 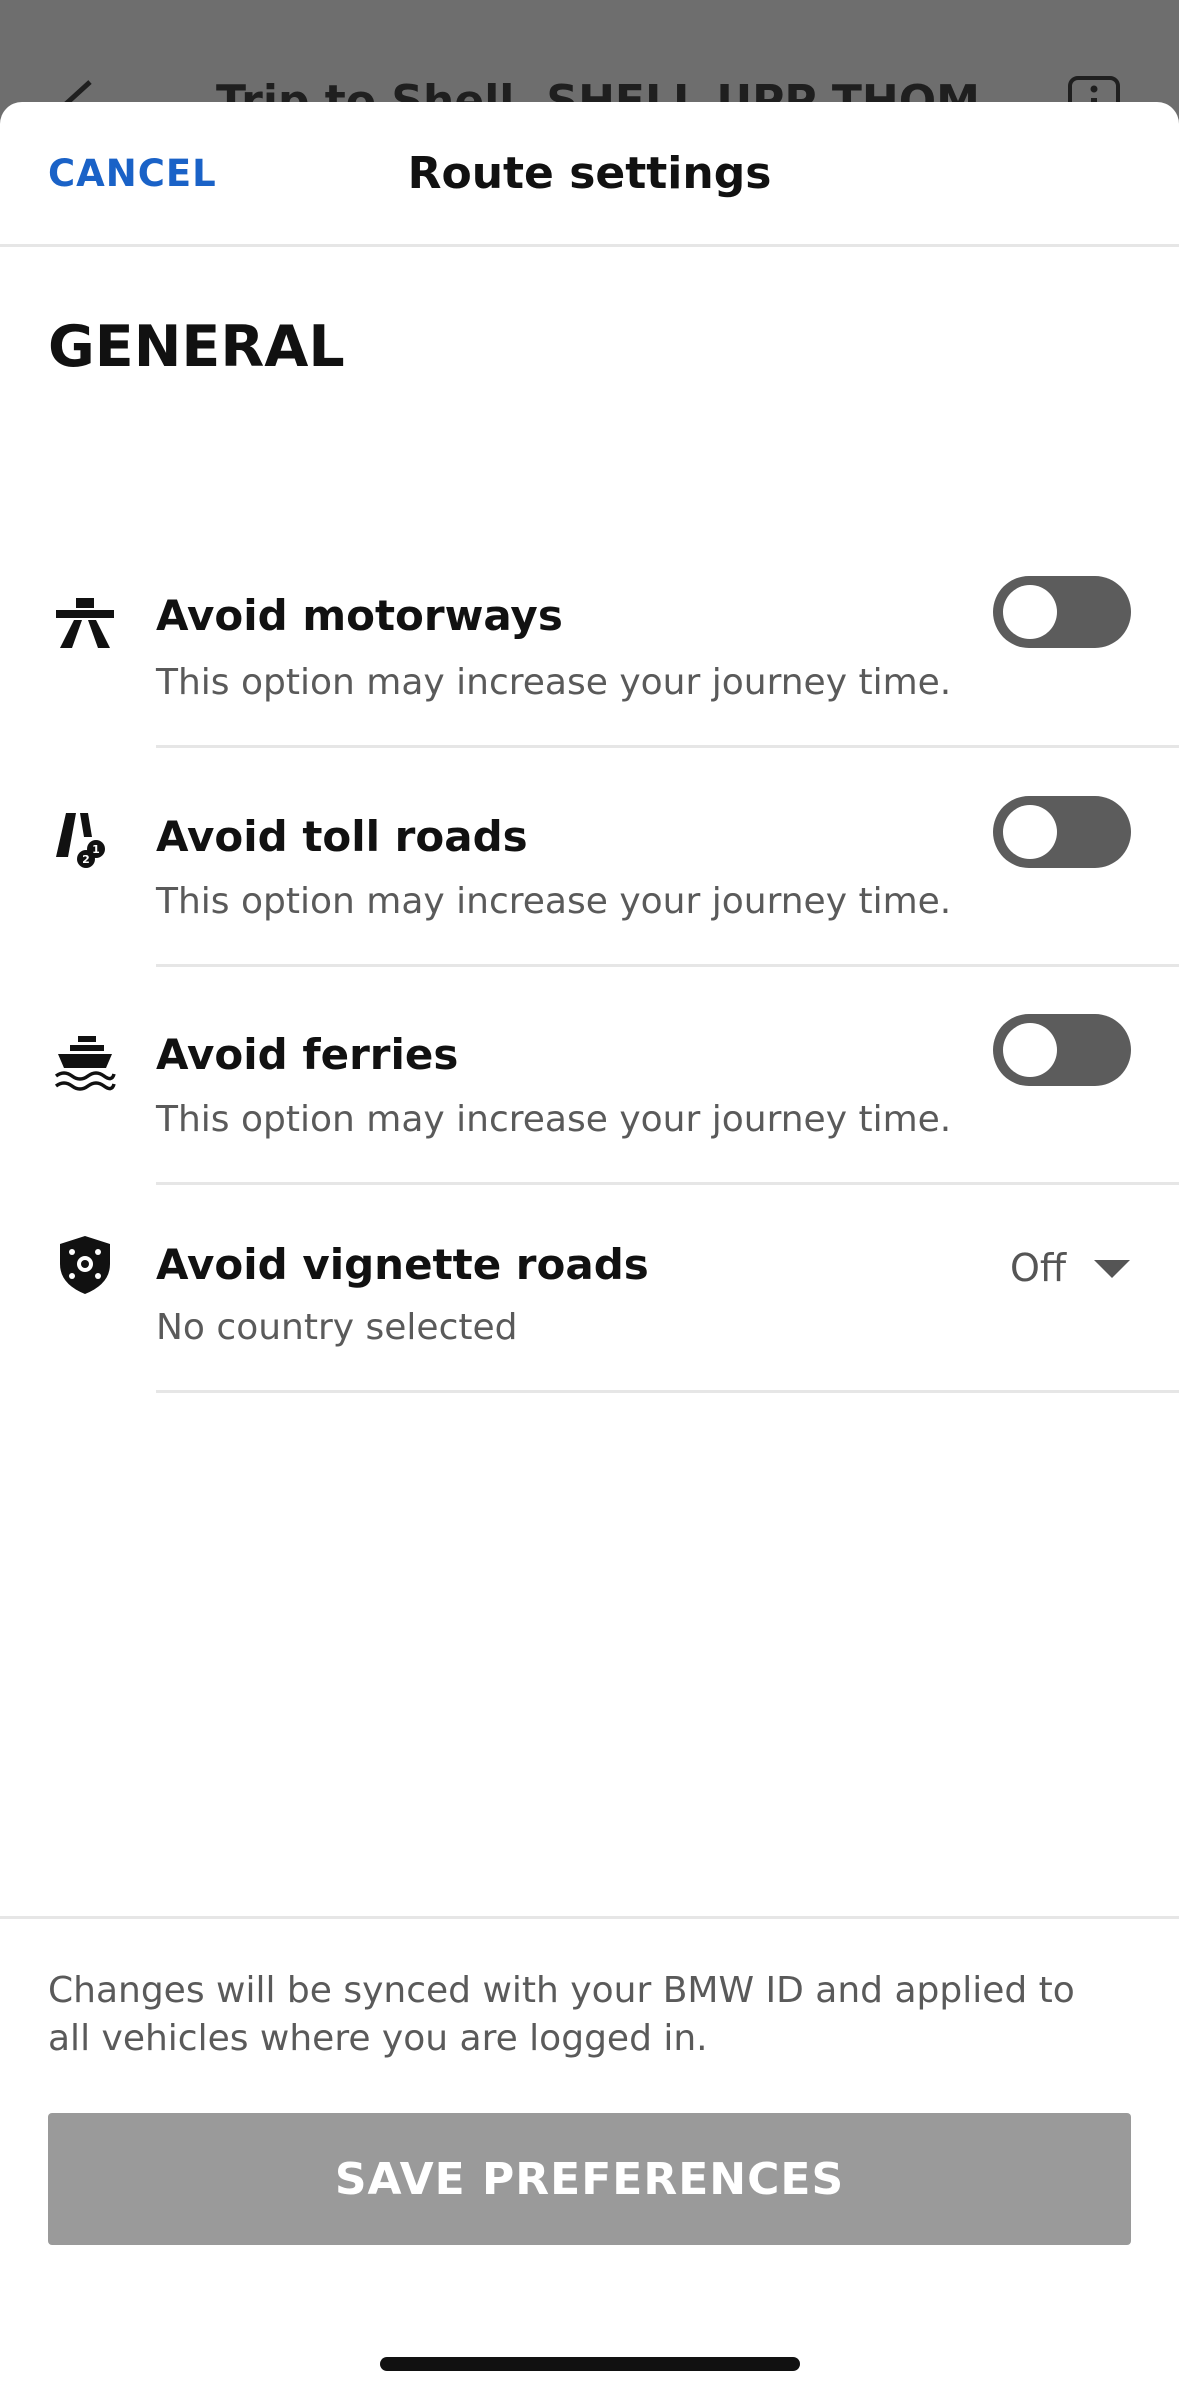 I want to click on vignette-country-dropdown: Off, so click(x=1070, y=1268).